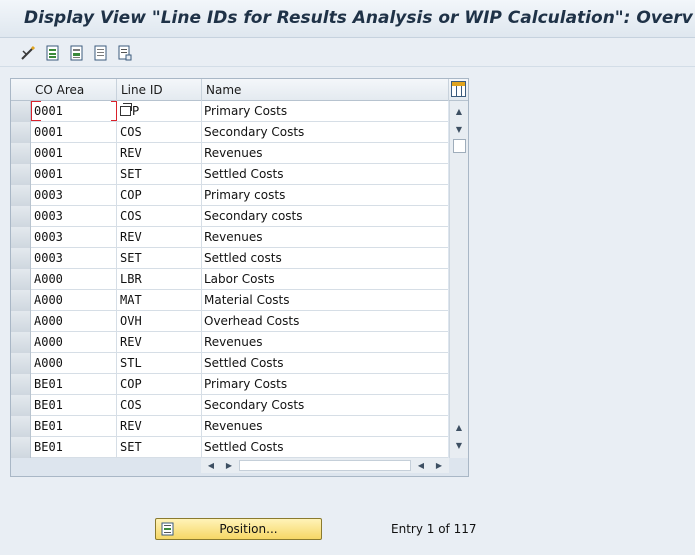 Image resolution: width=695 pixels, height=555 pixels. Describe the element at coordinates (159, 300) in the screenshot. I see `cell-line-id: MAT` at that location.